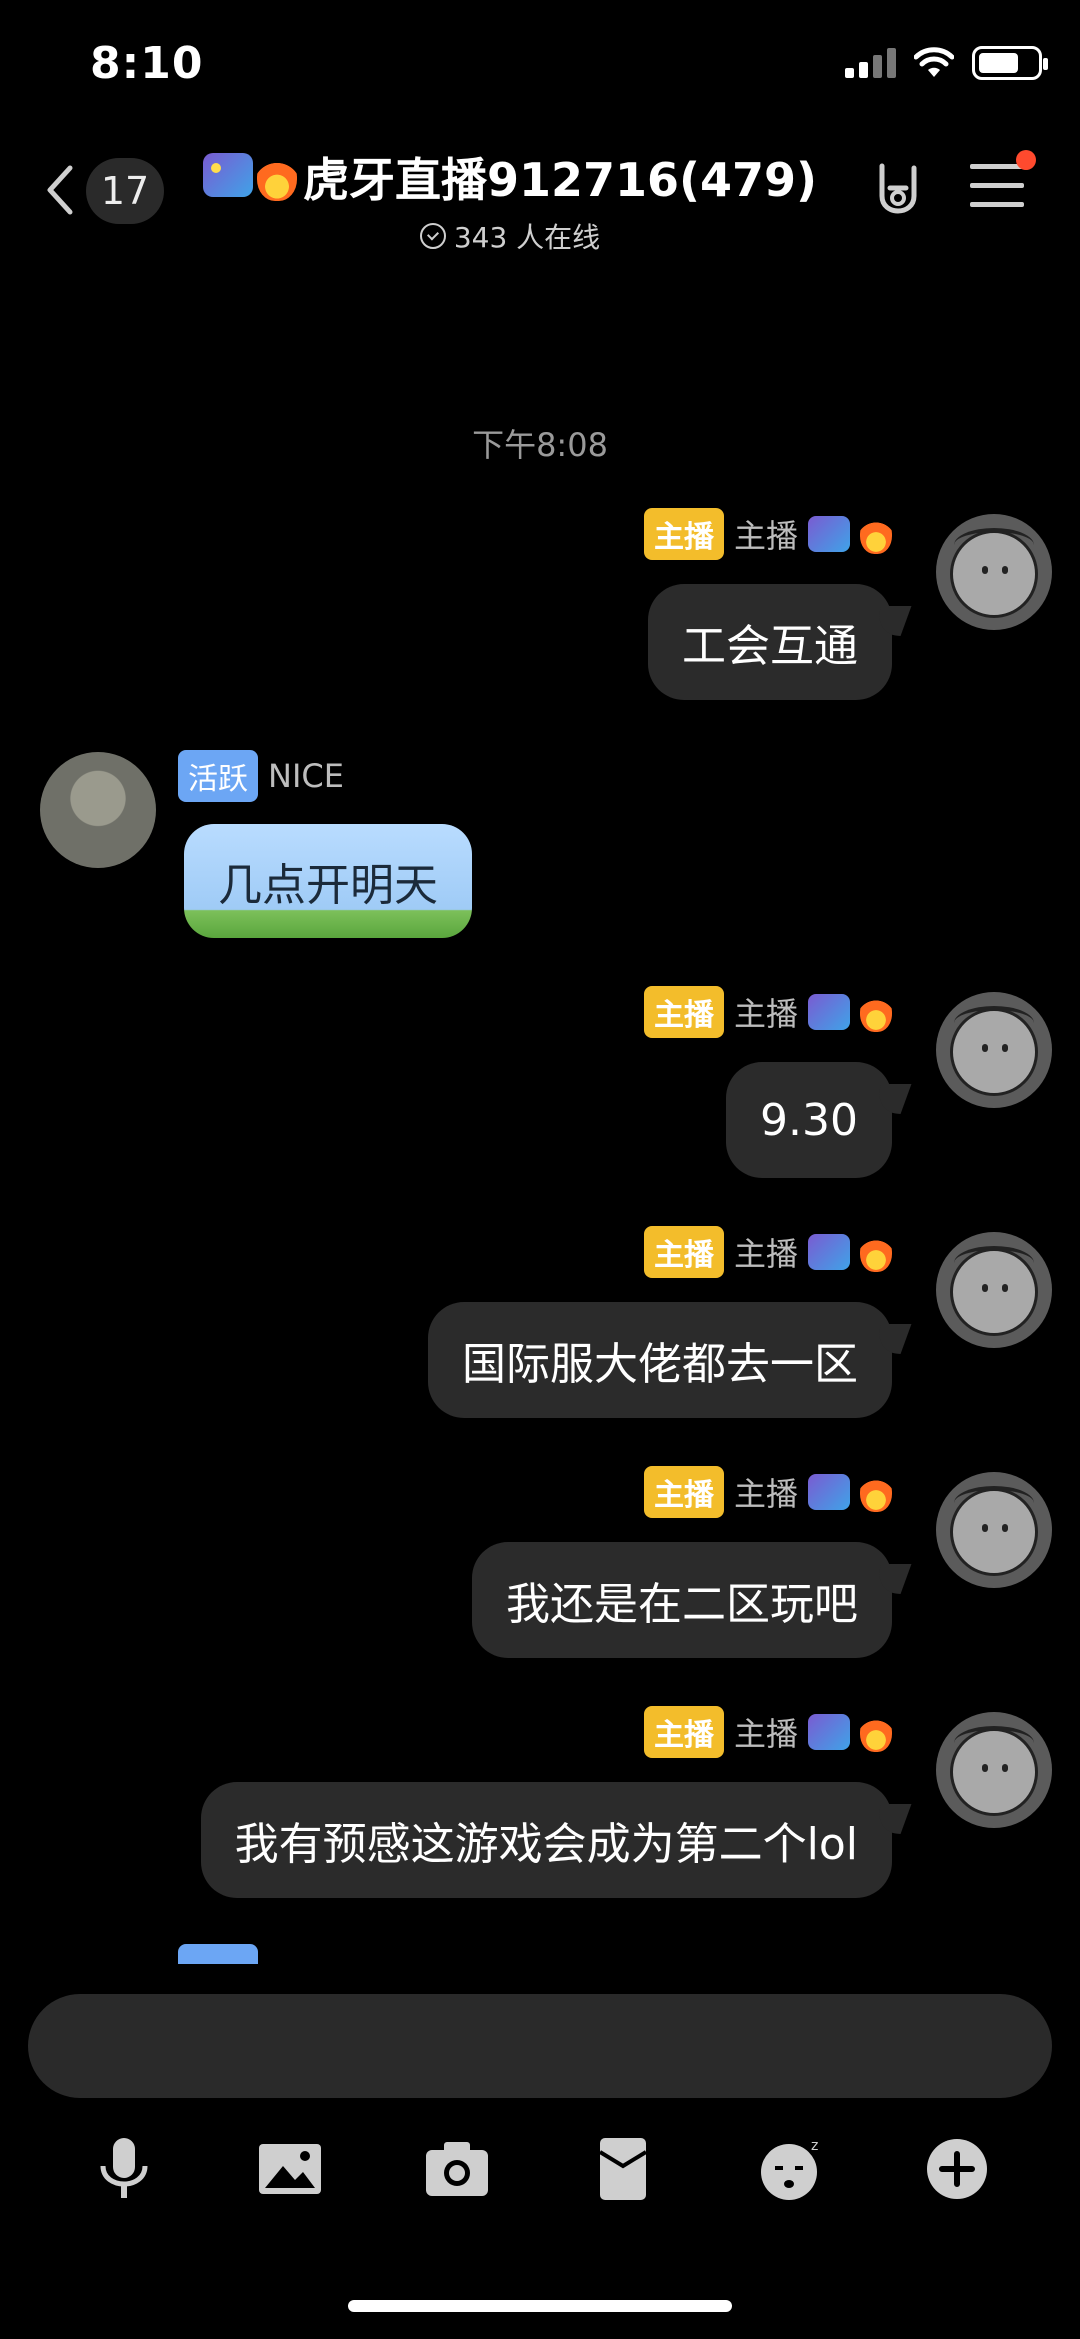  What do you see at coordinates (540, 2306) in the screenshot?
I see `home-indicator` at bounding box center [540, 2306].